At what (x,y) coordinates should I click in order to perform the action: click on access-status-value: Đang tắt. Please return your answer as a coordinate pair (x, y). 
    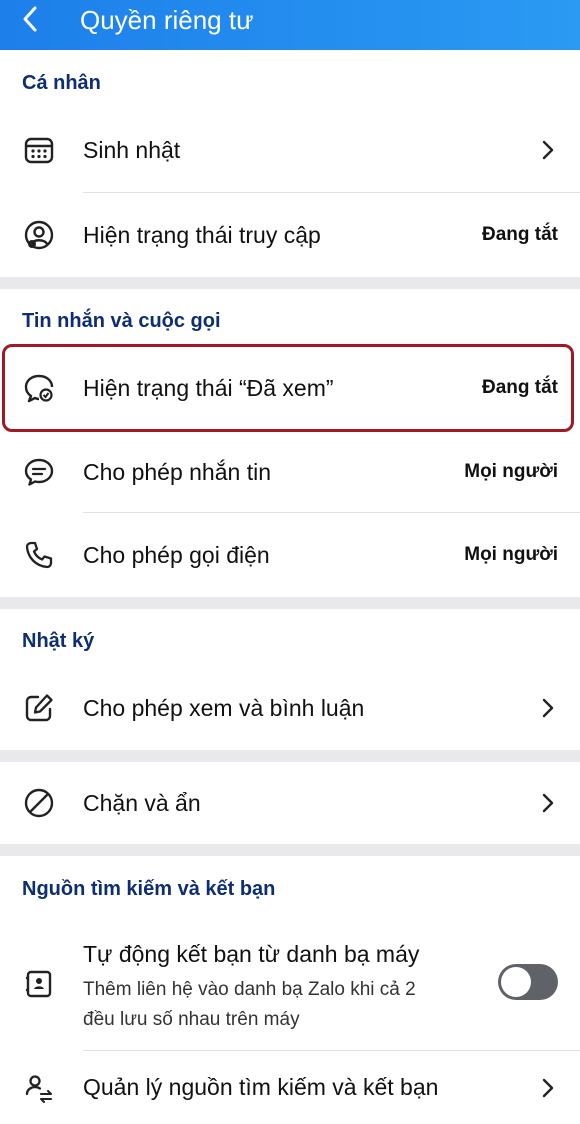
    Looking at the image, I should click on (520, 234).